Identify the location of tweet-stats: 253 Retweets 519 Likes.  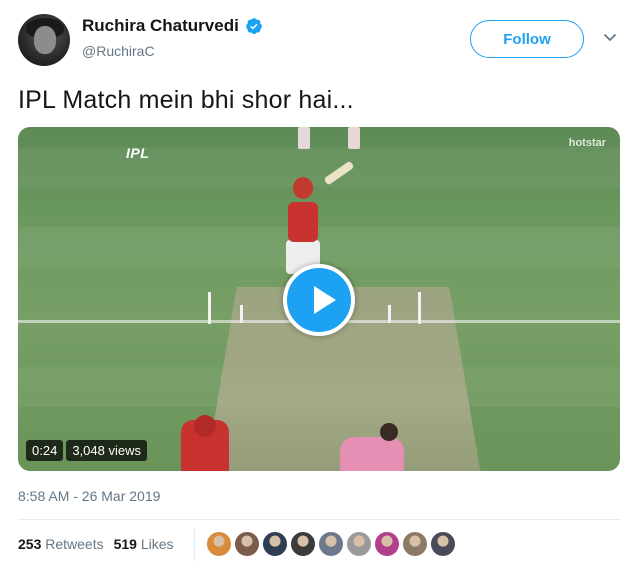
(96, 544).